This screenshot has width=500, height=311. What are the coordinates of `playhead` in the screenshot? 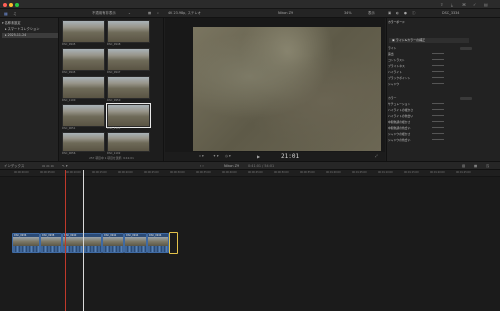 It's located at (83, 240).